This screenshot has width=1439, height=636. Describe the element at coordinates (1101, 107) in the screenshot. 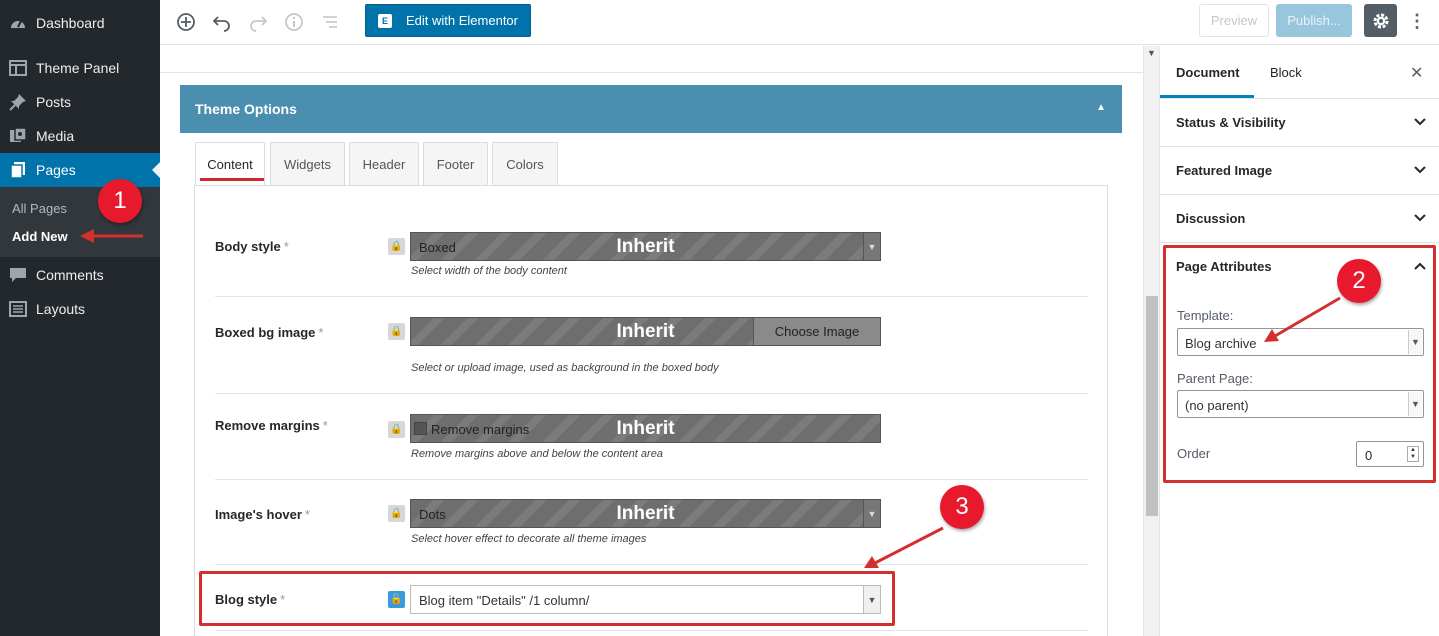

I see `collapse-caret-icon: ▲` at that location.